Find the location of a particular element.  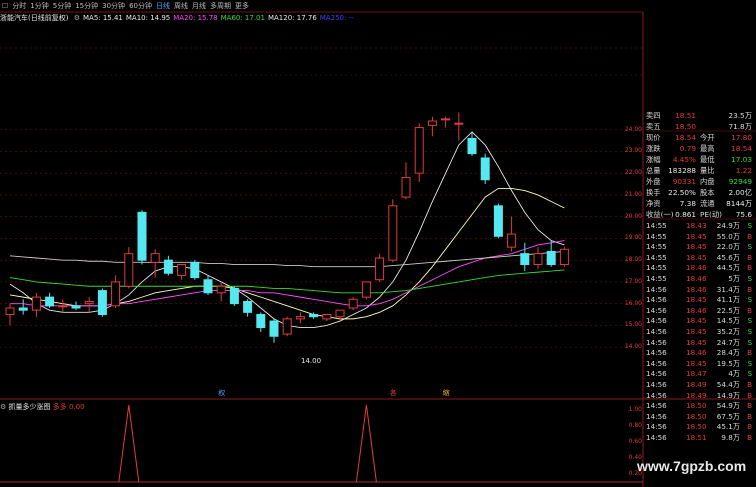

period-tab: 30分钟 is located at coordinates (113, 6).